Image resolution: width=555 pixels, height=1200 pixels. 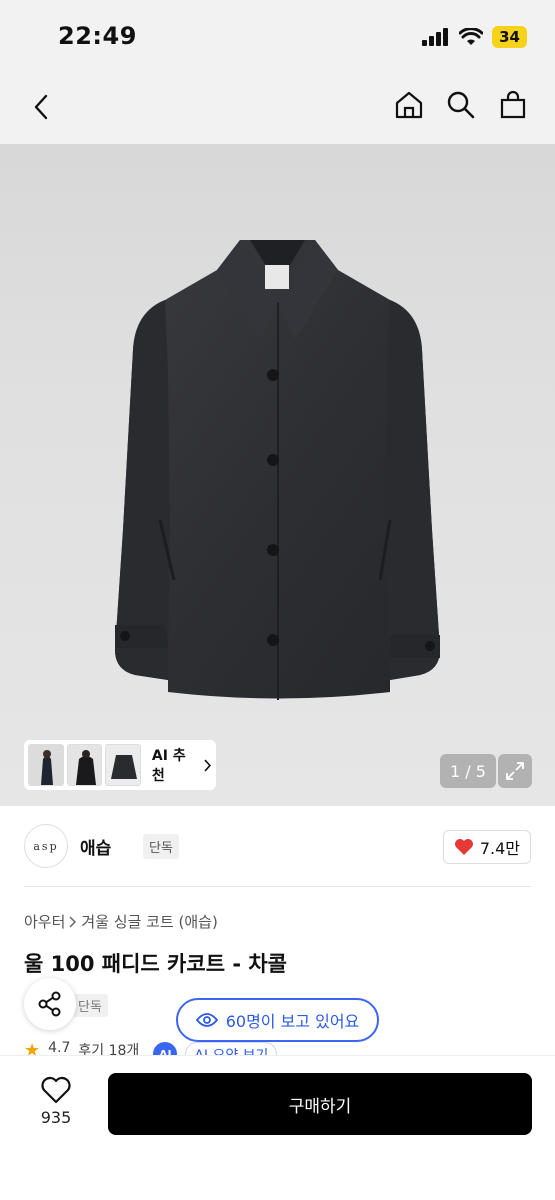 I want to click on bottom-action-bar: 935 구매하기, so click(x=277, y=1127).